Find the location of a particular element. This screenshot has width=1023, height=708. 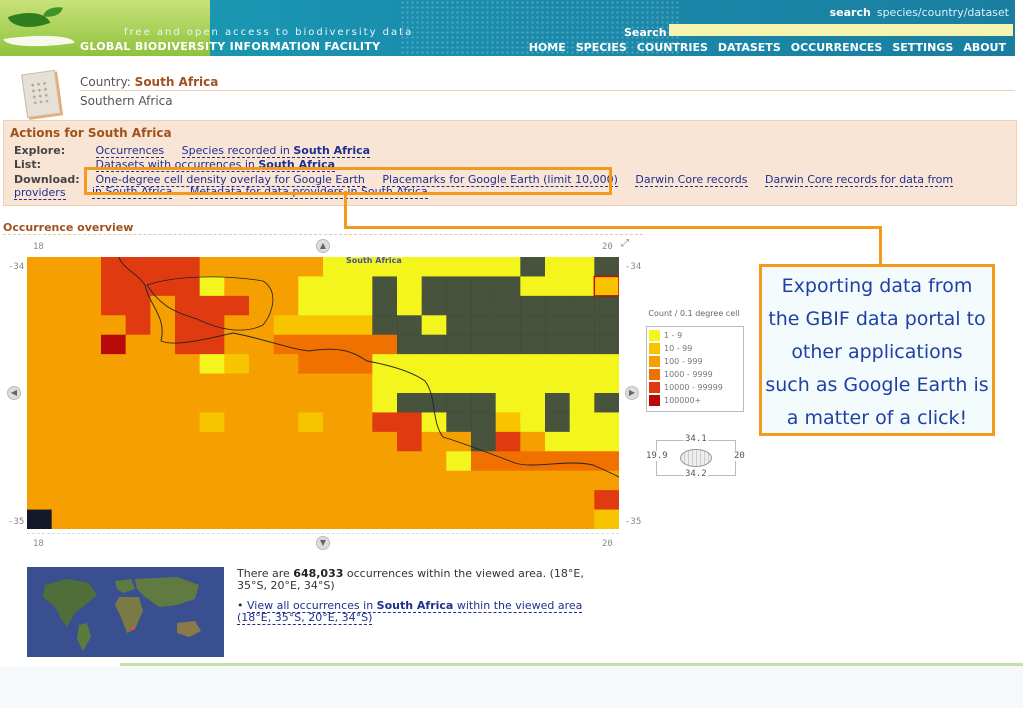

callout-highlight is located at coordinates (348, 181).